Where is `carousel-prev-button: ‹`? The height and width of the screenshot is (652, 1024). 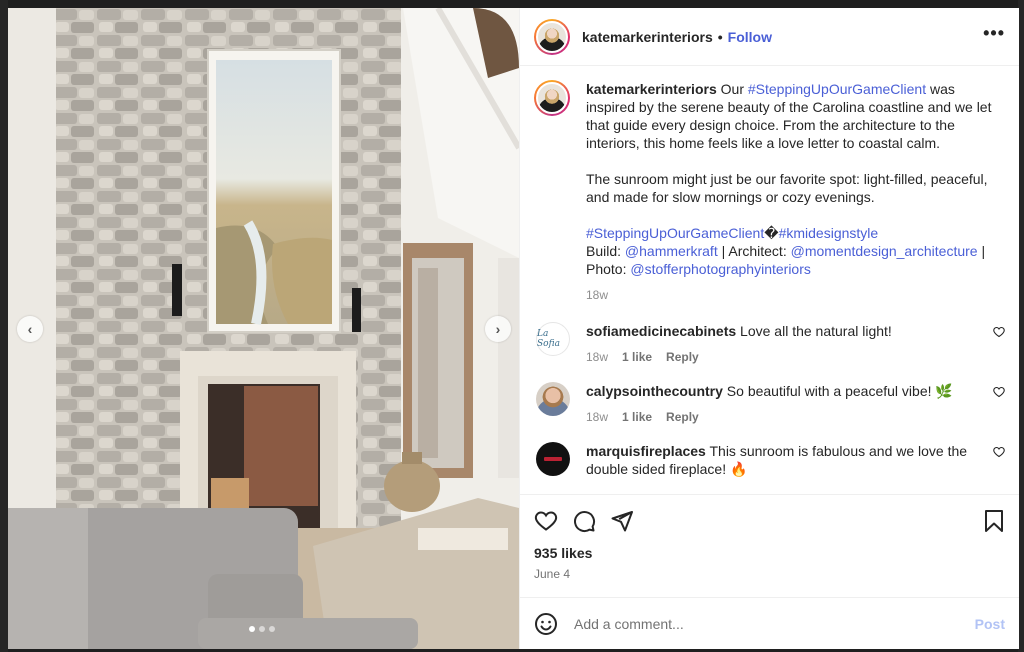
carousel-prev-button: ‹ is located at coordinates (30, 329).